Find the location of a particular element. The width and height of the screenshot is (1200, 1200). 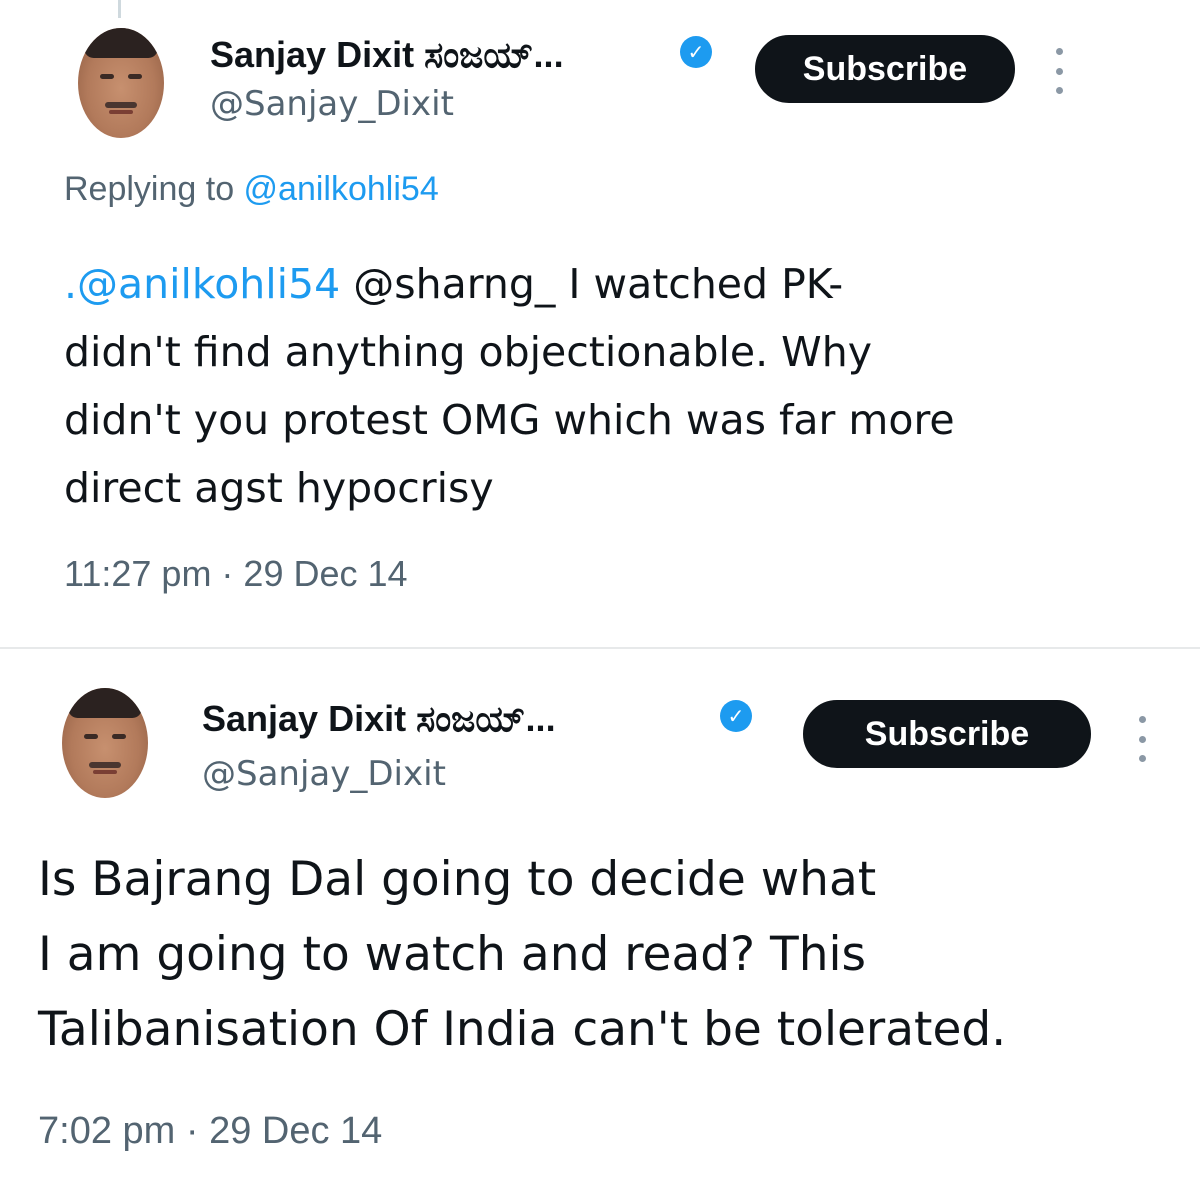

replying-prefix: Replying to is located at coordinates (154, 189).